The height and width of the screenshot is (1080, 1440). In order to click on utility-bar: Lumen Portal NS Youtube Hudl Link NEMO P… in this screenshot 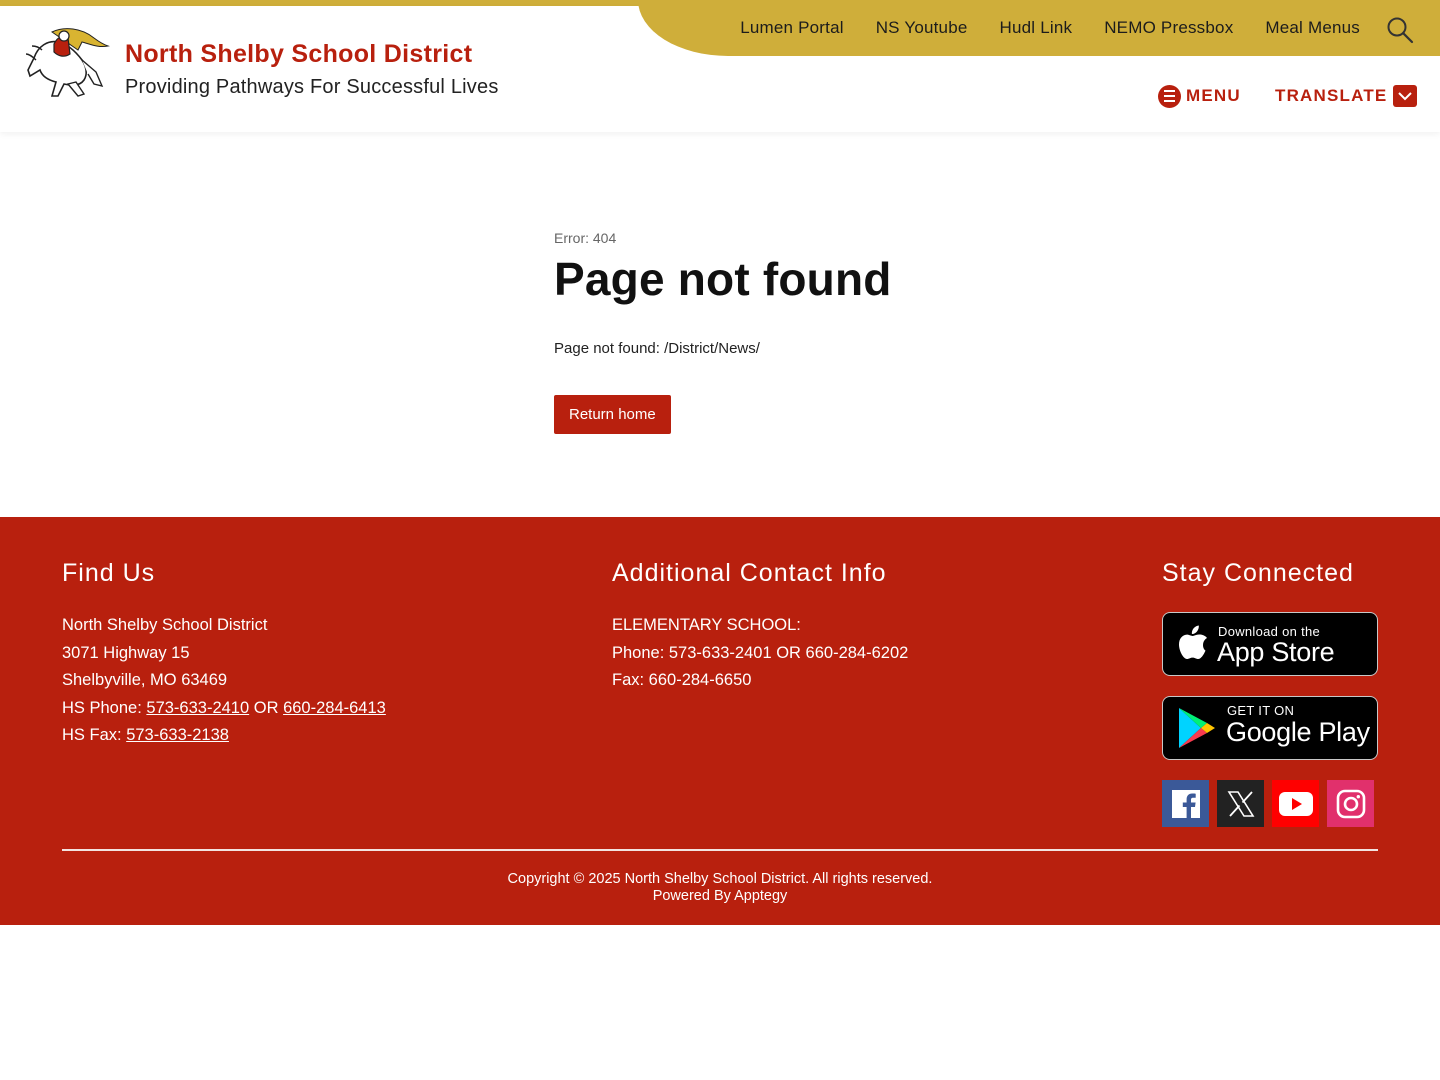, I will do `click(1039, 28)`.